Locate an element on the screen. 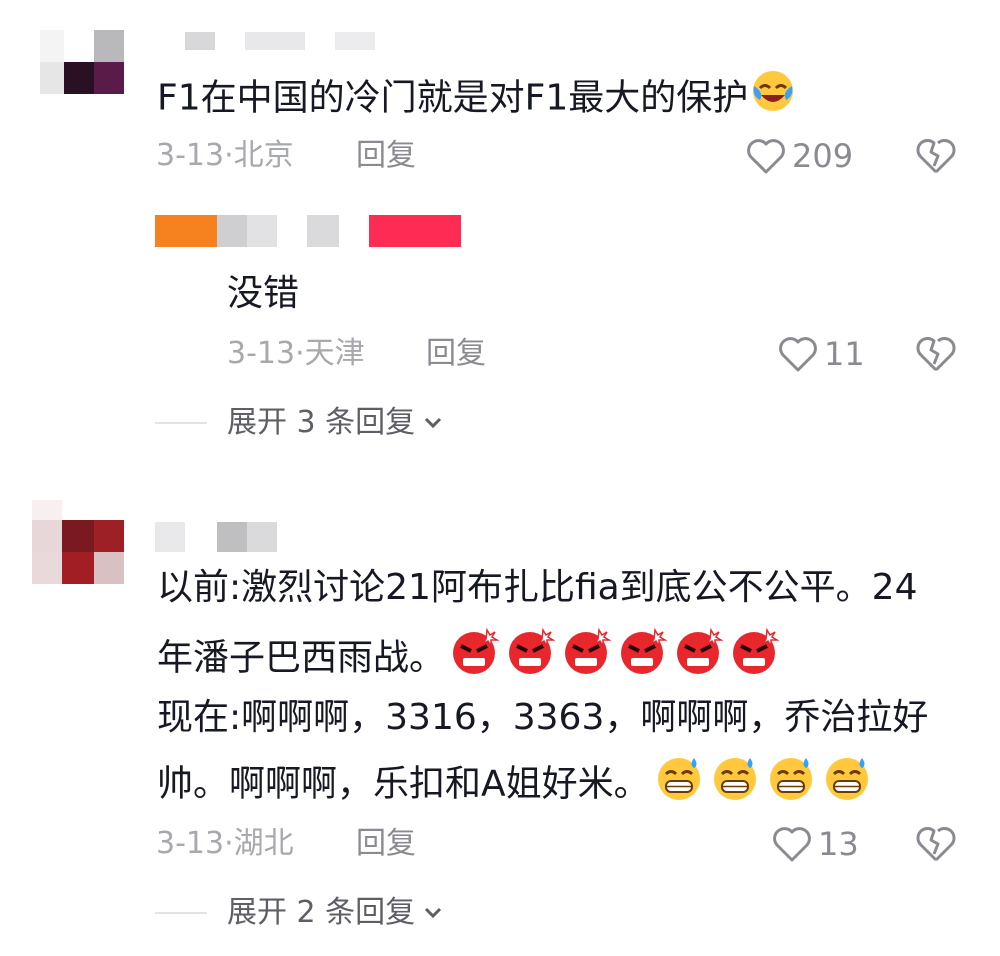 Image resolution: width=1000 pixels, height=956 pixels. like-button: 13 is located at coordinates (815, 844).